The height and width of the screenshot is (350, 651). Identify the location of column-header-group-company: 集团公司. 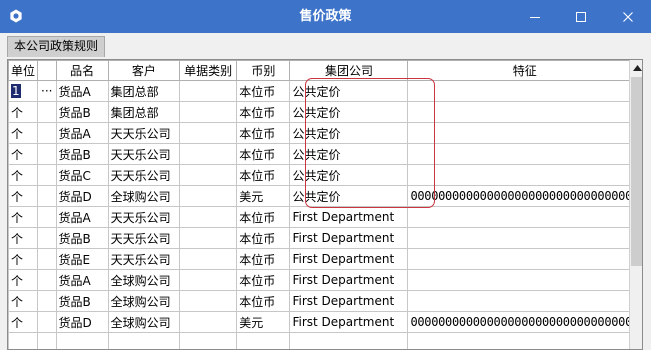
(349, 70).